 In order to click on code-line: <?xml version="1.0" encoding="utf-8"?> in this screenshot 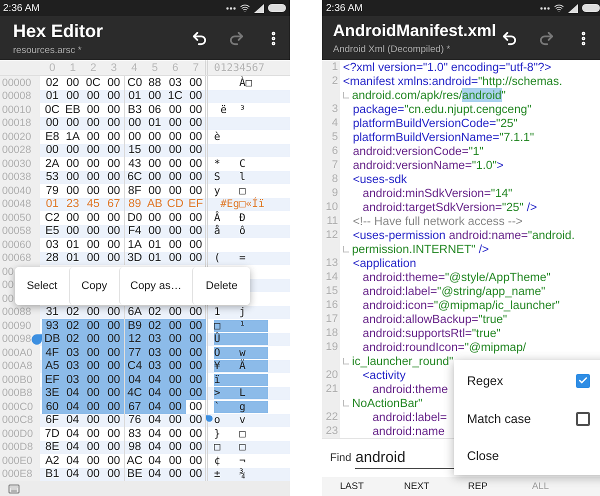, I will do `click(447, 67)`.